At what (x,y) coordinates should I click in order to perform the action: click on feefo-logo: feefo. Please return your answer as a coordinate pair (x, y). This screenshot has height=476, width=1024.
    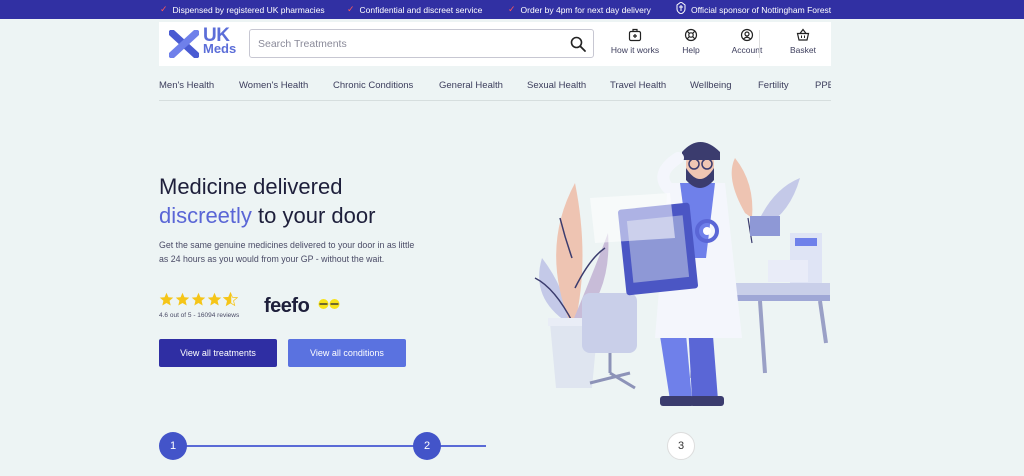
    Looking at the image, I should click on (304, 308).